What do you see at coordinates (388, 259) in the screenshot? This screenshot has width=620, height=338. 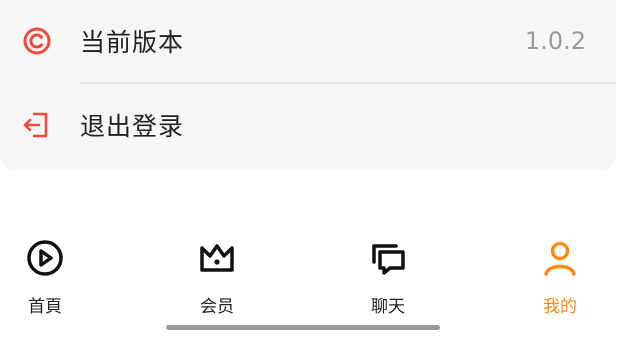 I see `chat-icon` at bounding box center [388, 259].